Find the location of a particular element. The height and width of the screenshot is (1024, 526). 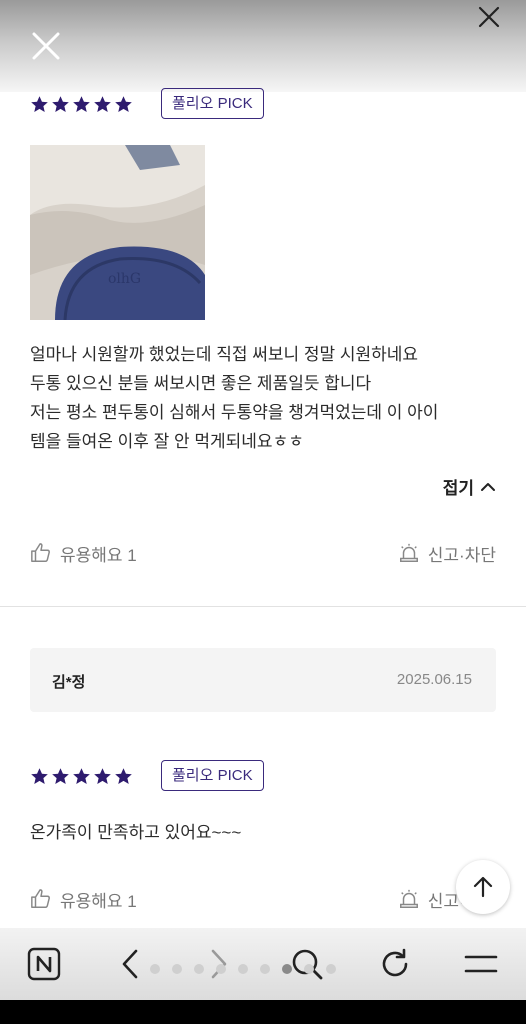

close-icon is located at coordinates (489, 17).